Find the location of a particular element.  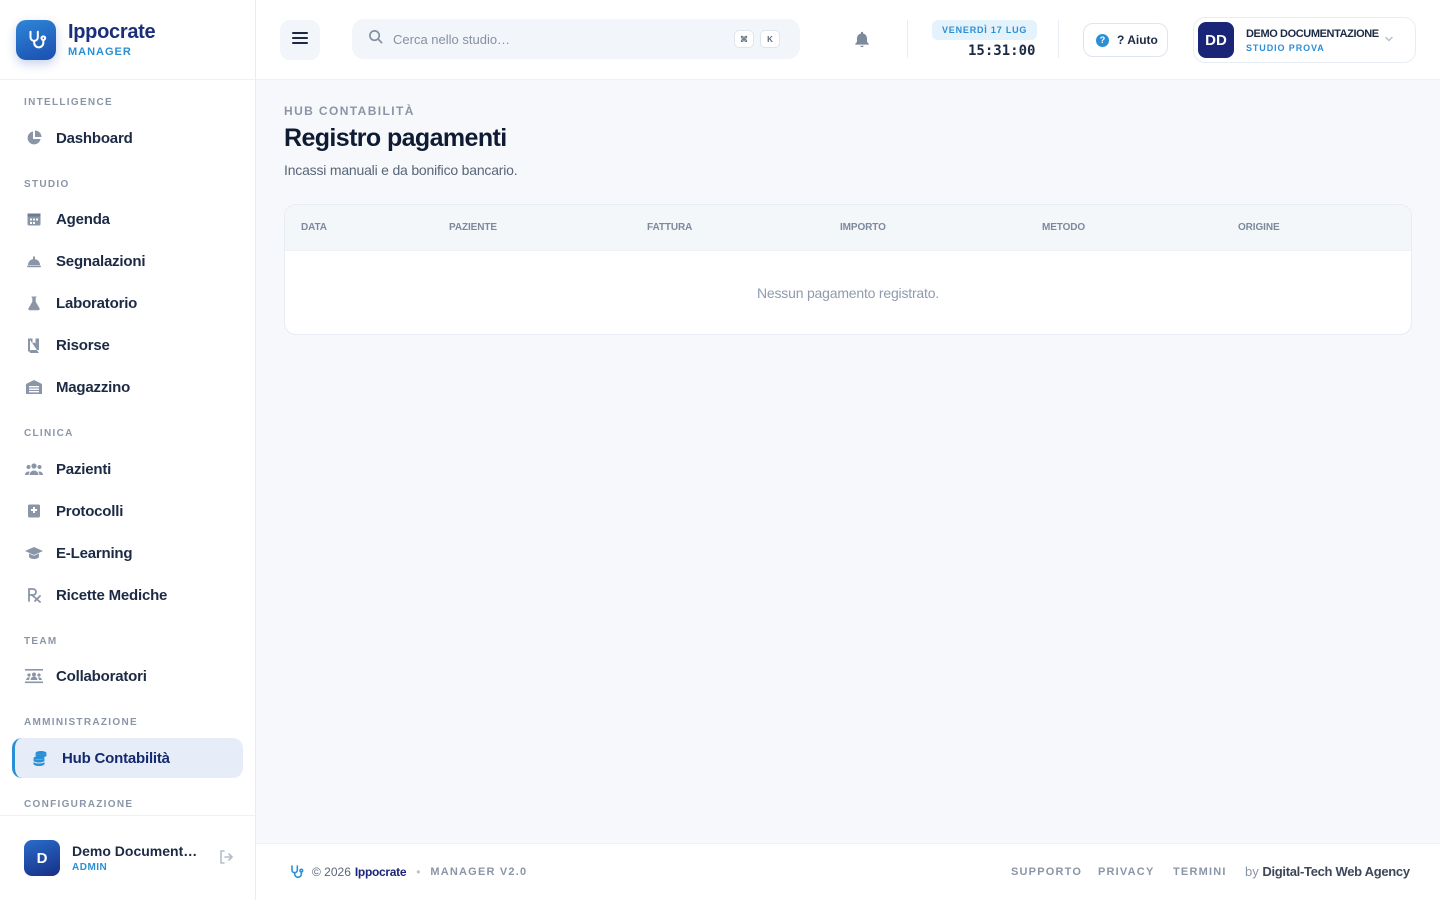

sidebar-item-risorse: Risorse is located at coordinates (127, 345).